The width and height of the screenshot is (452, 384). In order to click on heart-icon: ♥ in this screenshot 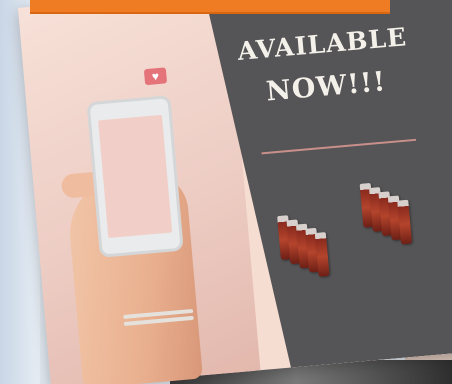, I will do `click(155, 76)`.